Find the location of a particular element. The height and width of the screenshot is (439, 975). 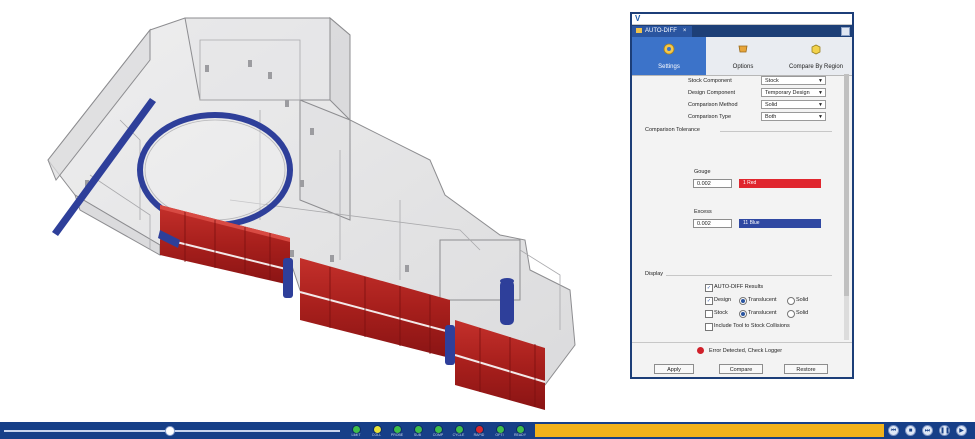

tab-options-label: Options is located at coordinates (743, 67).